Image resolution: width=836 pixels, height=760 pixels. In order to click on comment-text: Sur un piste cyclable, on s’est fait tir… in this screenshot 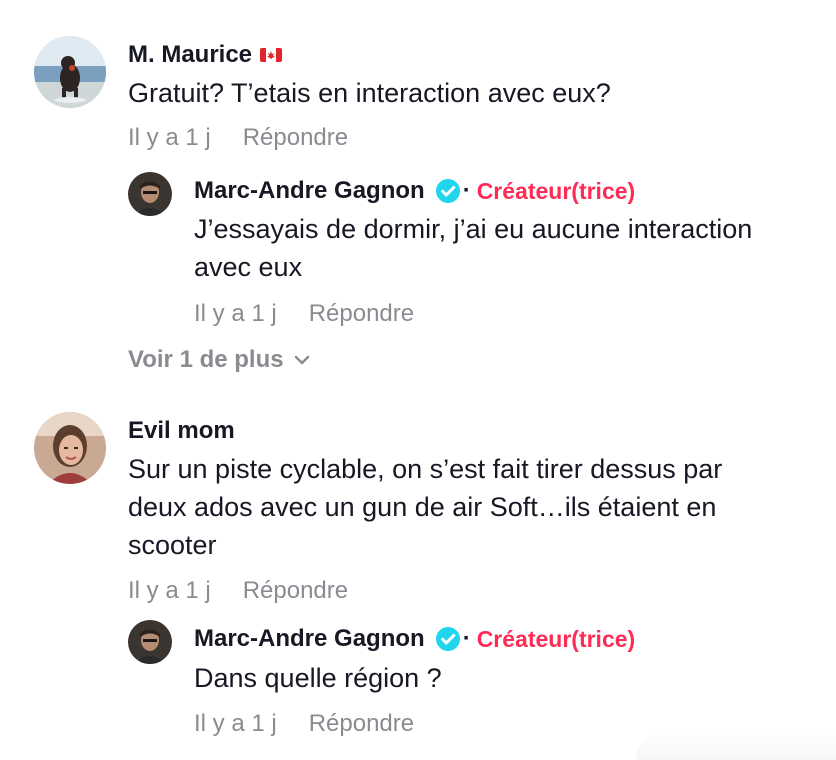, I will do `click(425, 507)`.